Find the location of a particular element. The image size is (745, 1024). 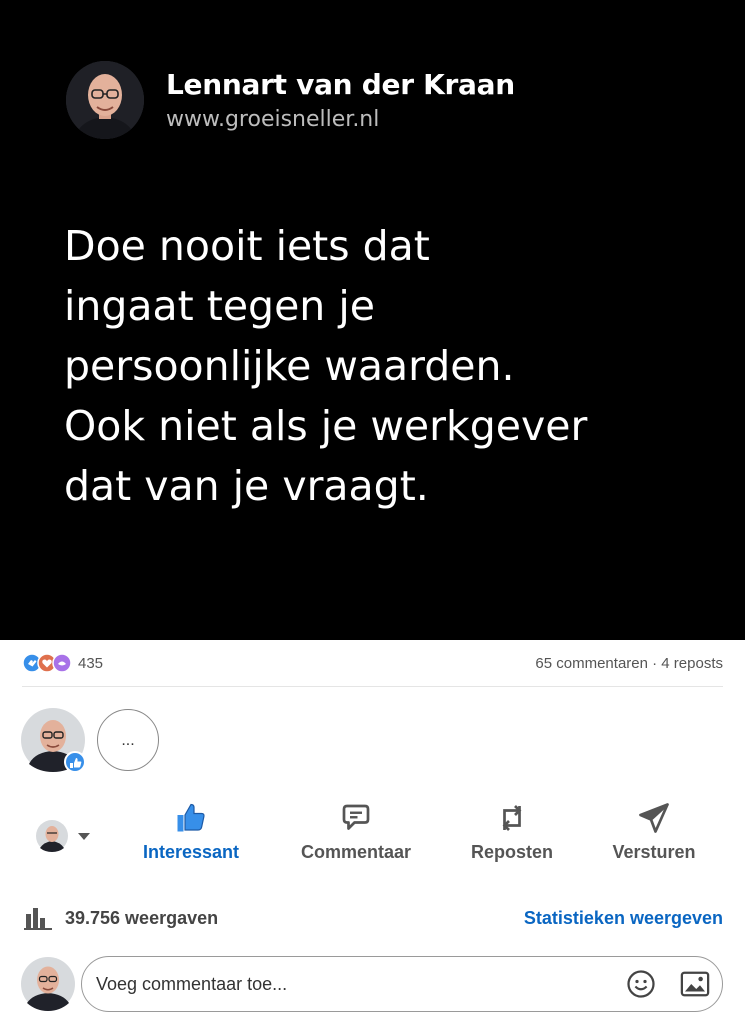

quote-line: dat van je vraagt. is located at coordinates (246, 486).